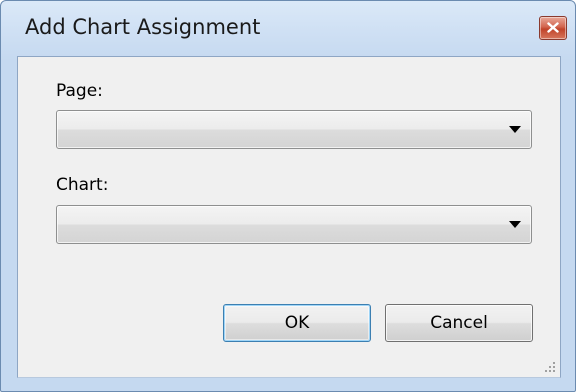 Image resolution: width=576 pixels, height=392 pixels. What do you see at coordinates (79, 91) in the screenshot?
I see `page-label: Page:` at bounding box center [79, 91].